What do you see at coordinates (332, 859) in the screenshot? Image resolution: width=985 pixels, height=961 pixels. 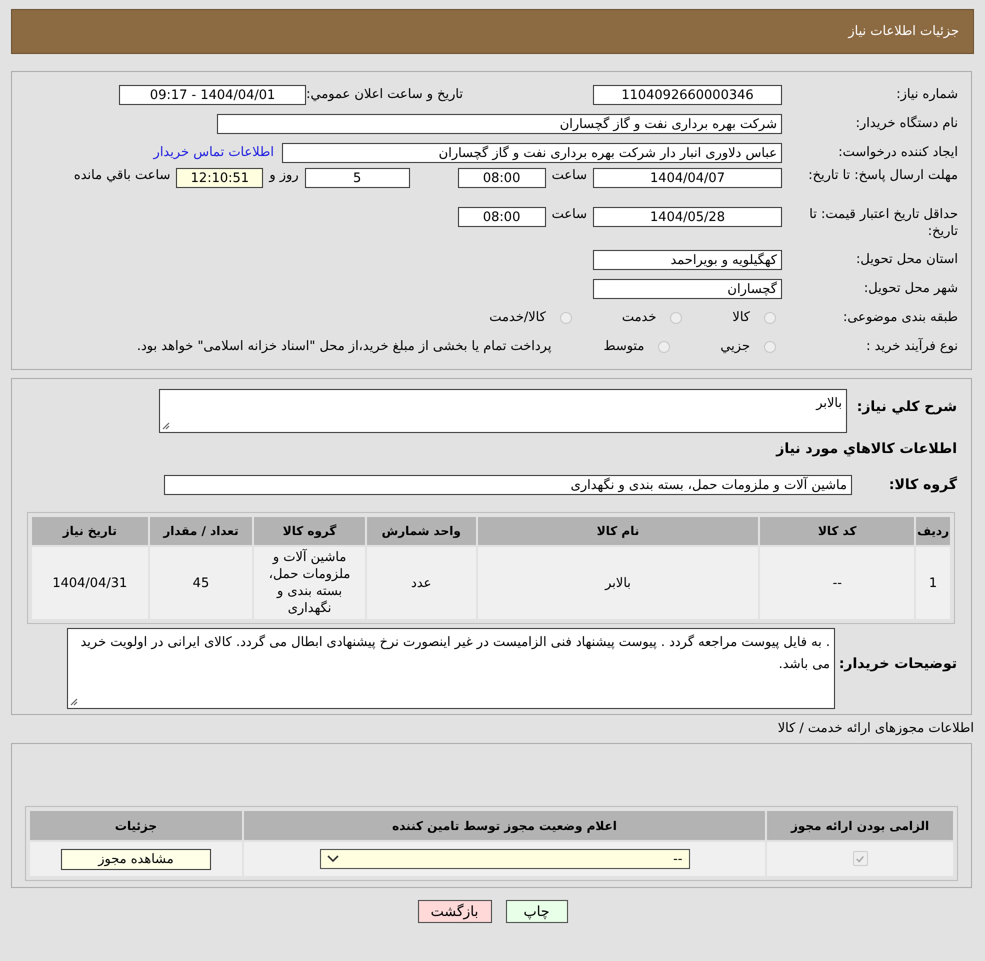 I see `chevron-icon` at bounding box center [332, 859].